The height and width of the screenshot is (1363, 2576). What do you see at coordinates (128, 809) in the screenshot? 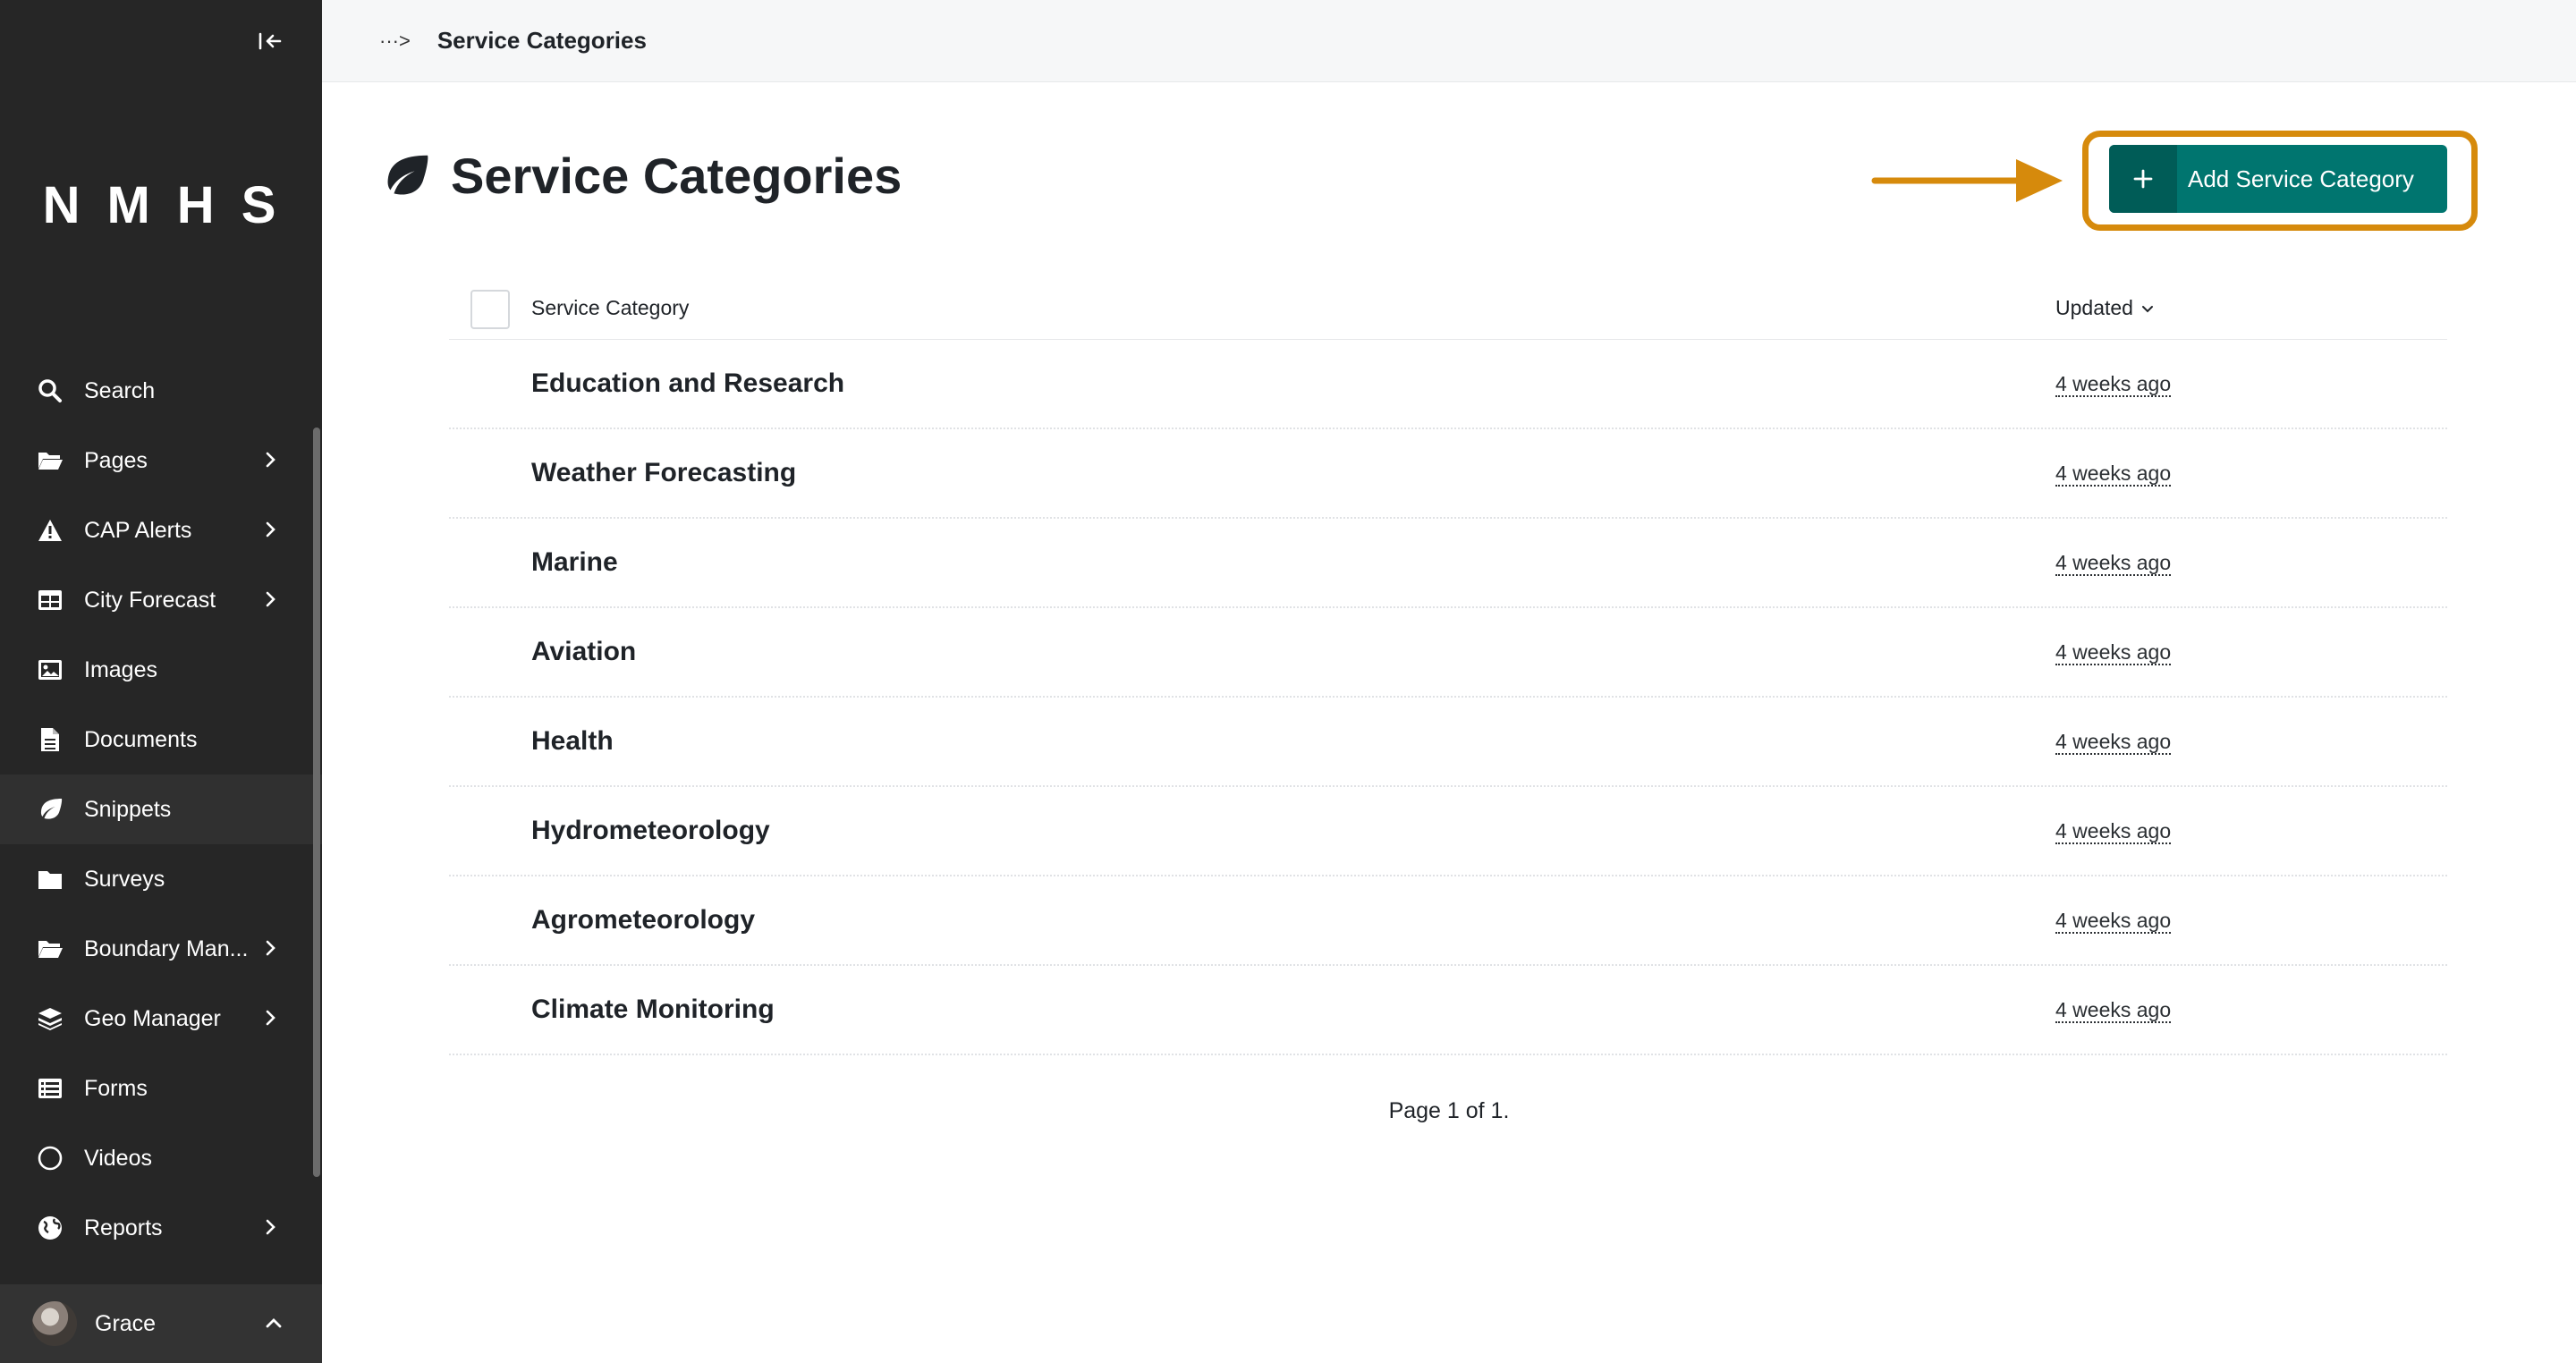
I see `sidebar-item-label: Snippets` at bounding box center [128, 809].